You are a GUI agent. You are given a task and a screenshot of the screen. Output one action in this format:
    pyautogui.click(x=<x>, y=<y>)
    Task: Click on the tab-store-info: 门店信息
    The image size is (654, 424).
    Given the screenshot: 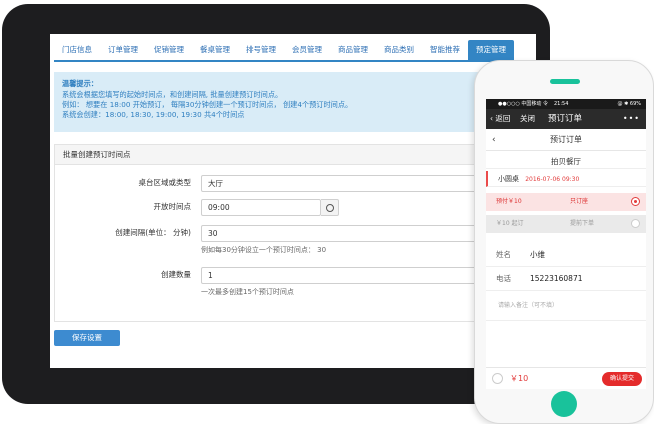 What is the action you would take?
    pyautogui.click(x=77, y=50)
    